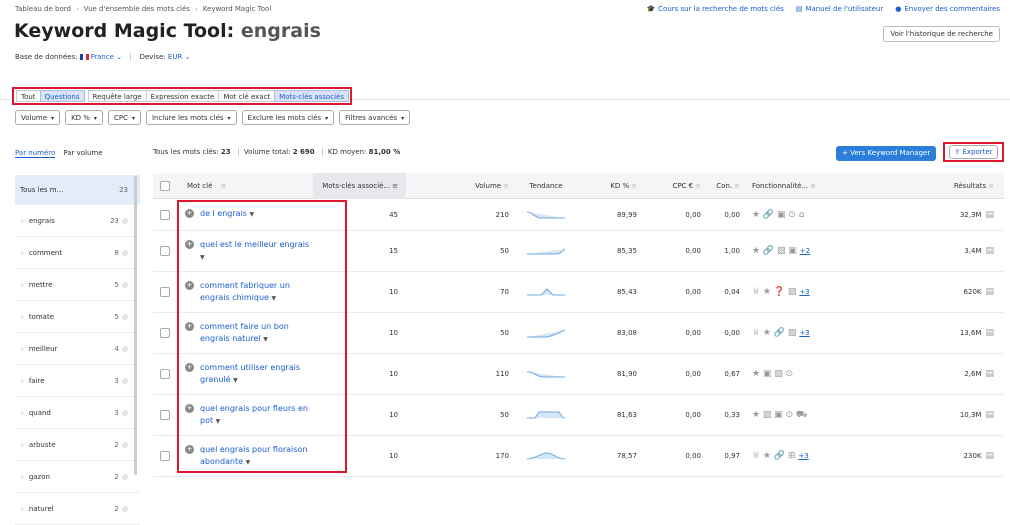 This screenshot has height=525, width=1010. What do you see at coordinates (626, 456) in the screenshot?
I see `kd-value: 78,57` at bounding box center [626, 456].